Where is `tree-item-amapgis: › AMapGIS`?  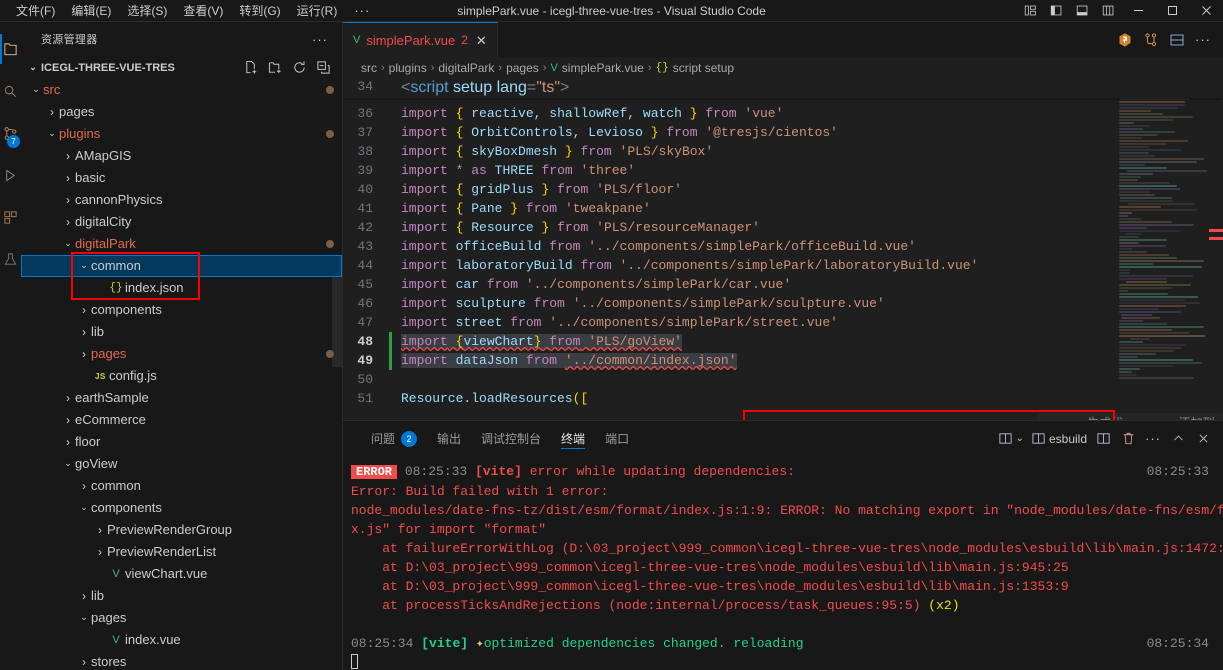
tree-item-amapgis: › AMapGIS is located at coordinates (181, 156).